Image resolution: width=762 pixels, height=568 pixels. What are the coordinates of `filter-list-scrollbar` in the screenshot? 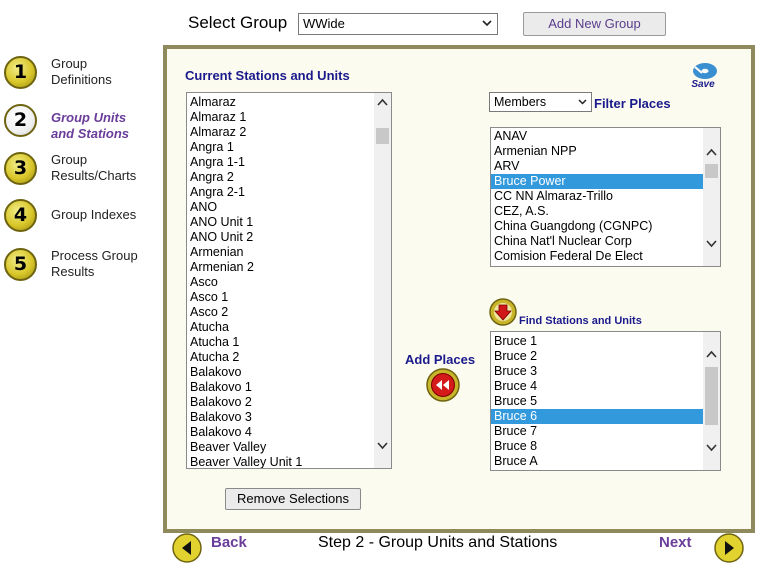 It's located at (711, 197).